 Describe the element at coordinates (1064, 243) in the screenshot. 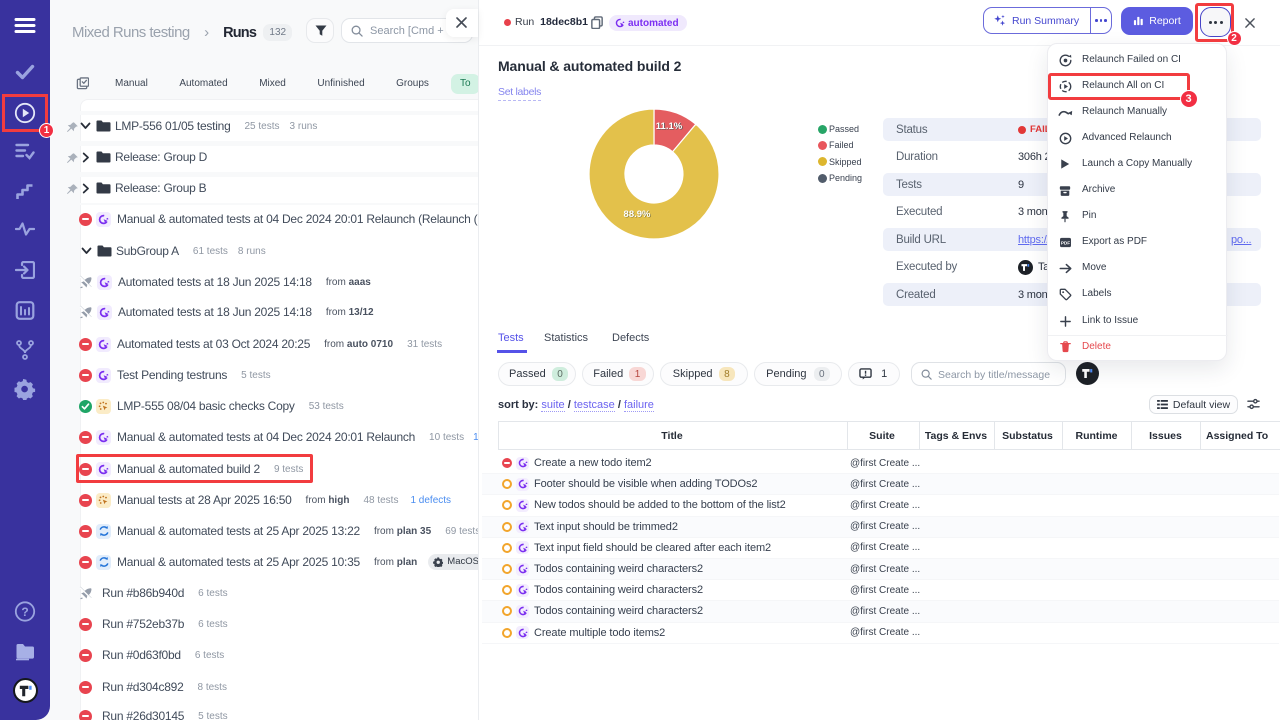

I see `svg-text: PDF` at that location.